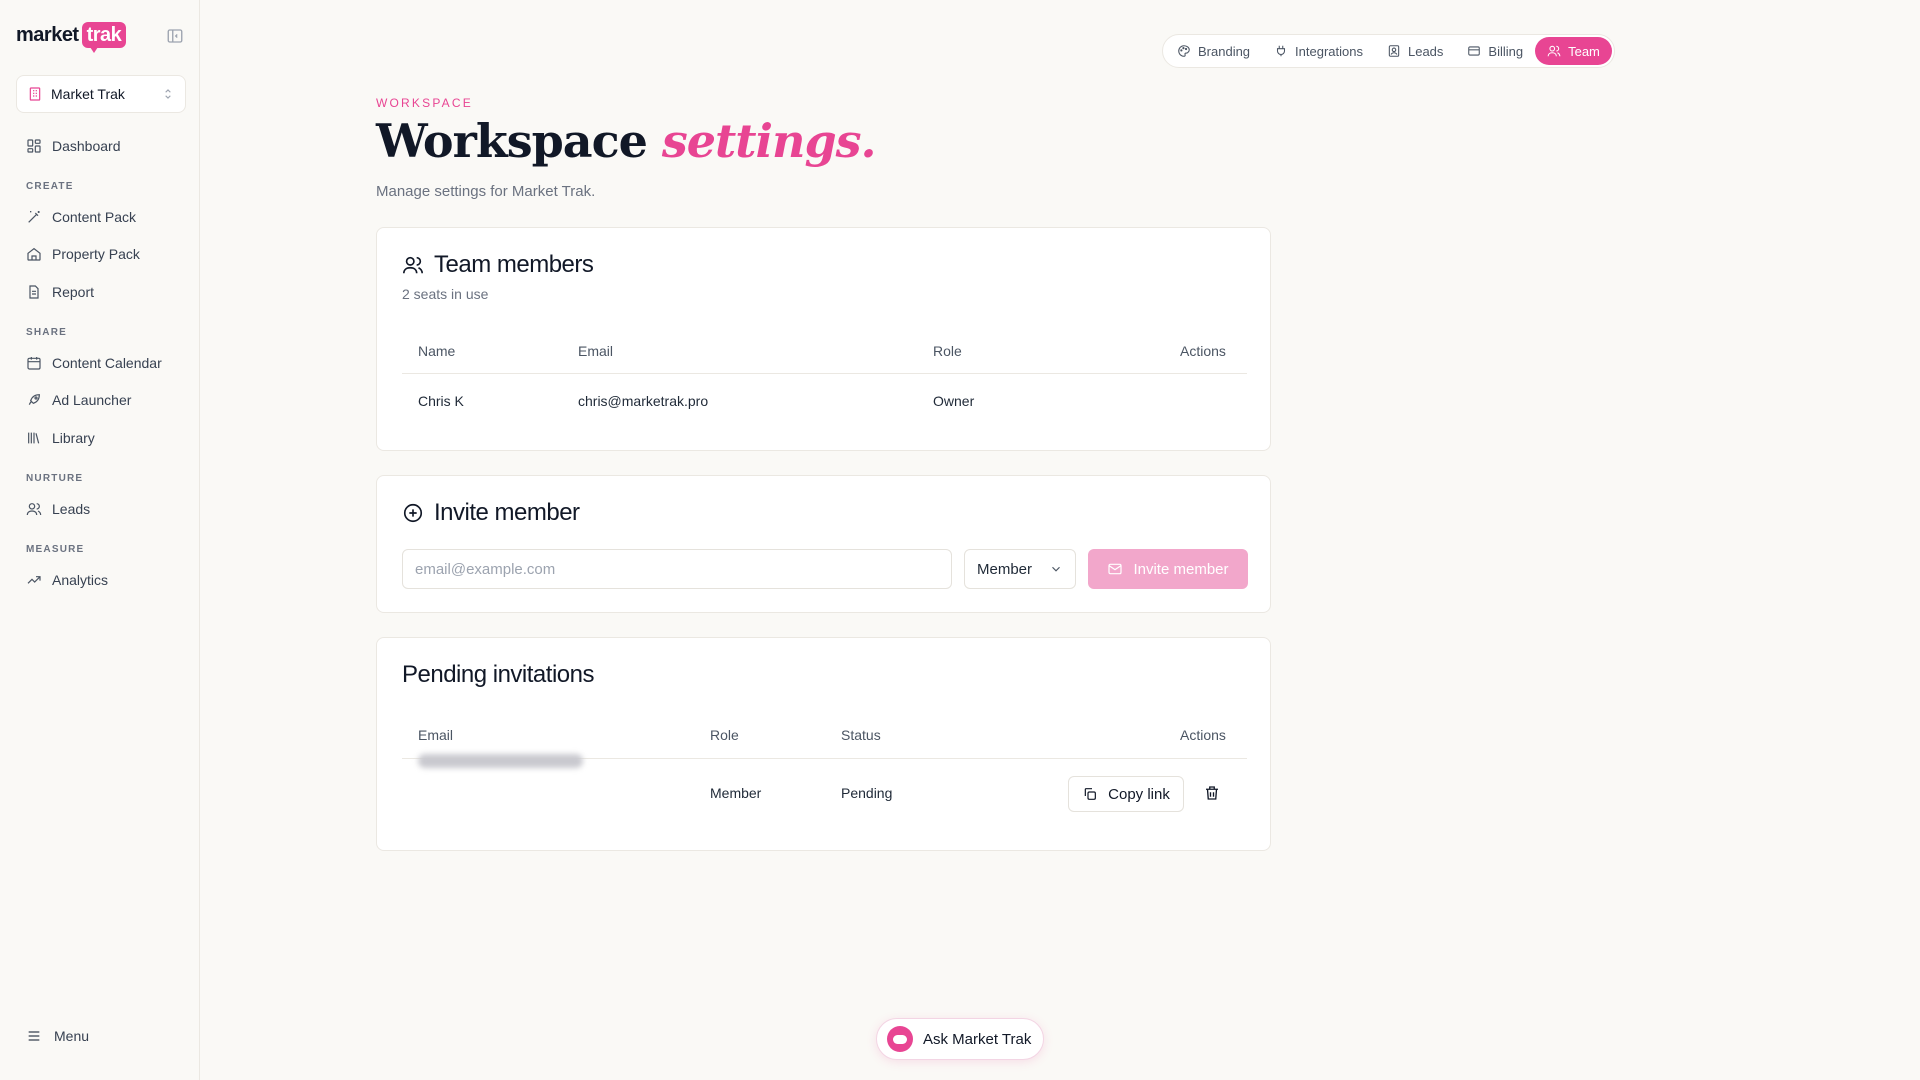  I want to click on copy-link-button: Copy link, so click(1126, 794).